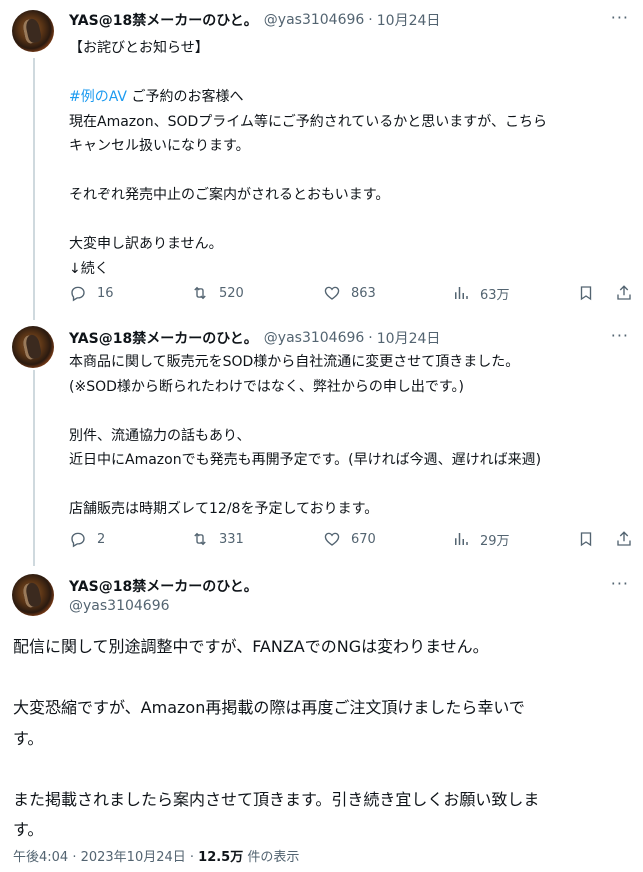 This screenshot has height=872, width=643. Describe the element at coordinates (308, 121) in the screenshot. I see `text-line: 現在Amazon、SODプライム等にご予約されているかと思いますが、こちら` at that location.